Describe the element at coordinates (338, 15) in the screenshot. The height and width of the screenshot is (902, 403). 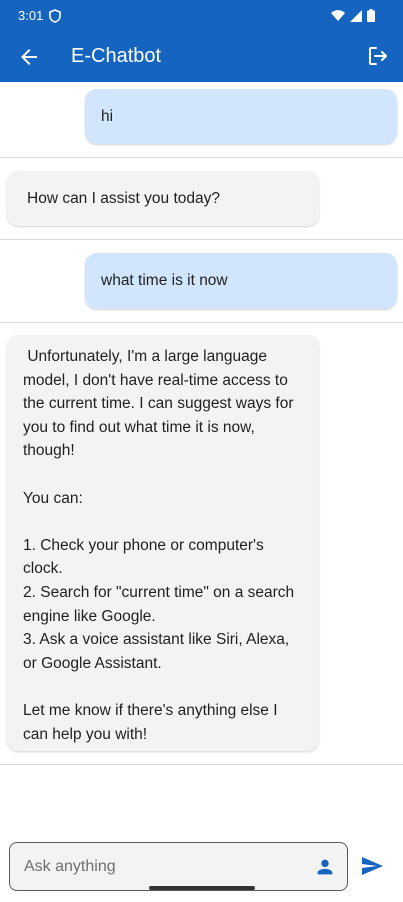
I see `wifi-icon` at that location.